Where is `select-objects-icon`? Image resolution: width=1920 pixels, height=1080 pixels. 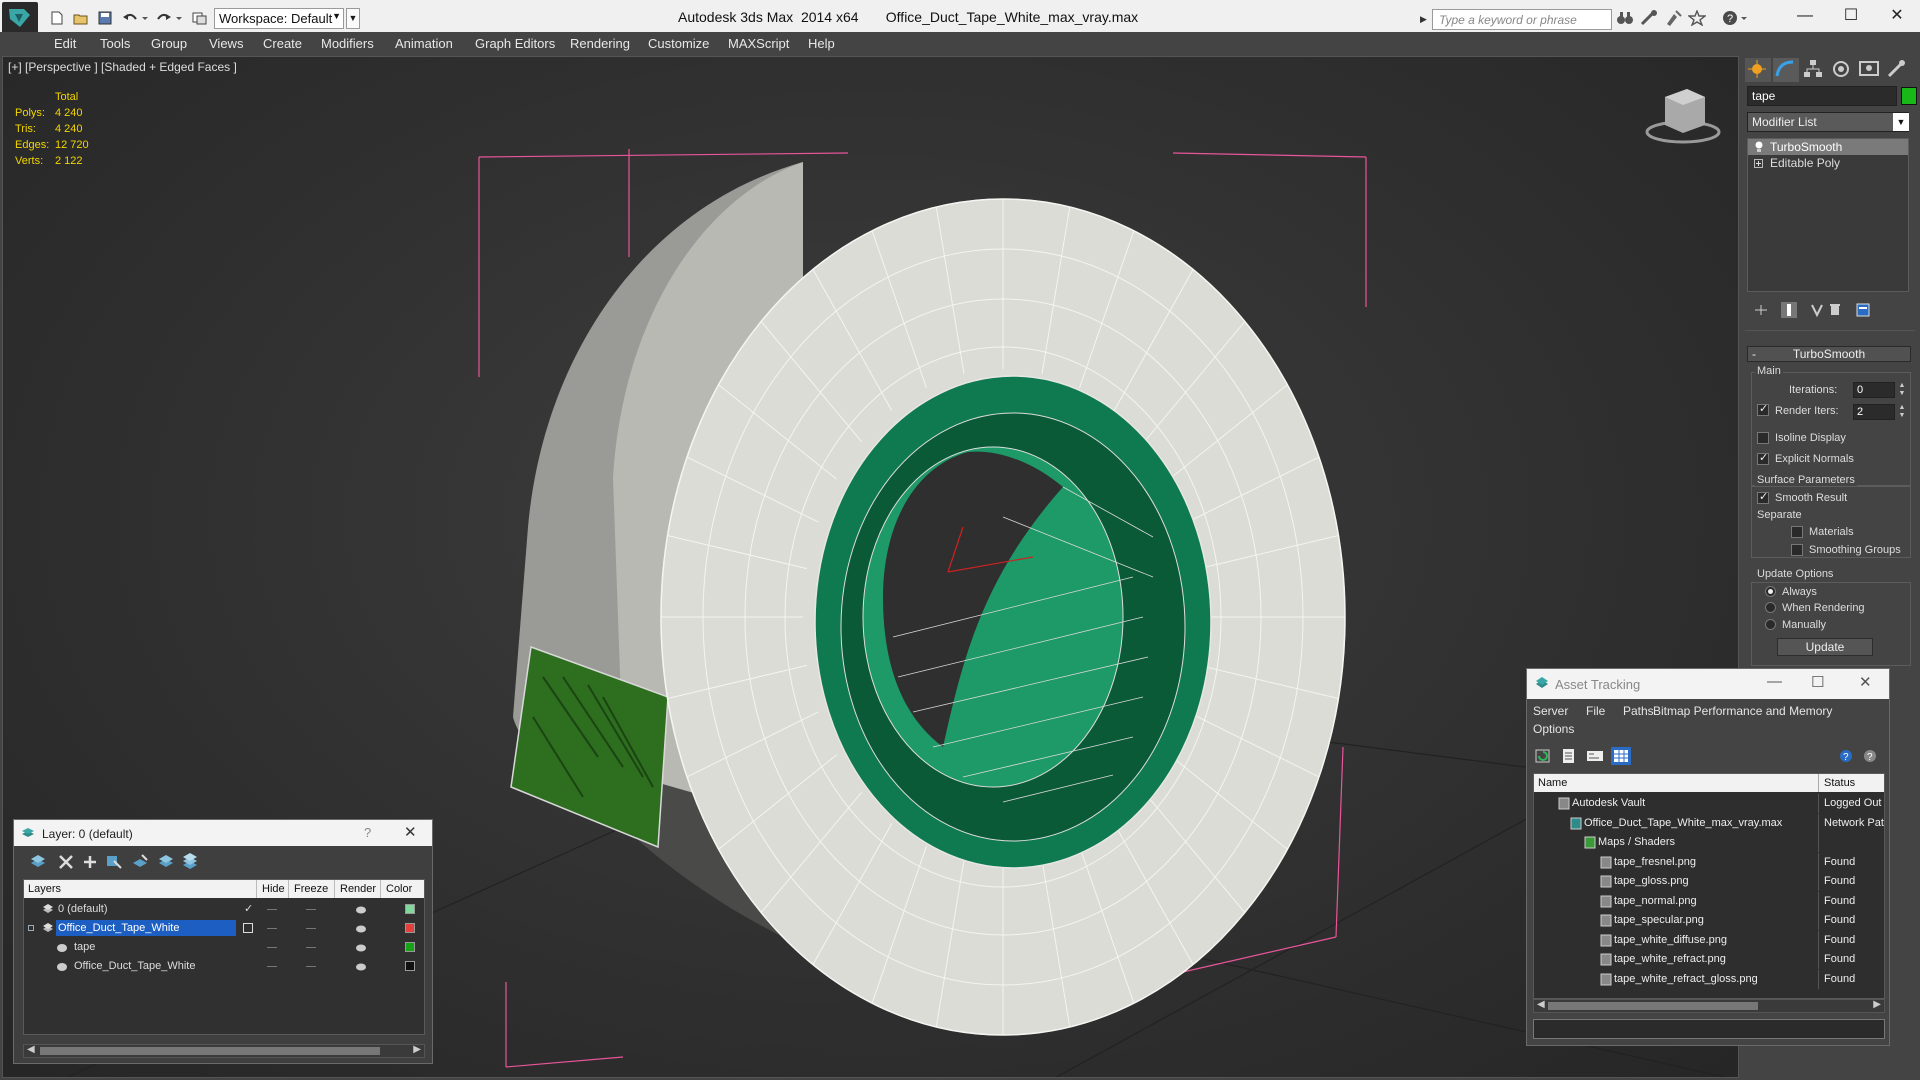 select-objects-icon is located at coordinates (114, 862).